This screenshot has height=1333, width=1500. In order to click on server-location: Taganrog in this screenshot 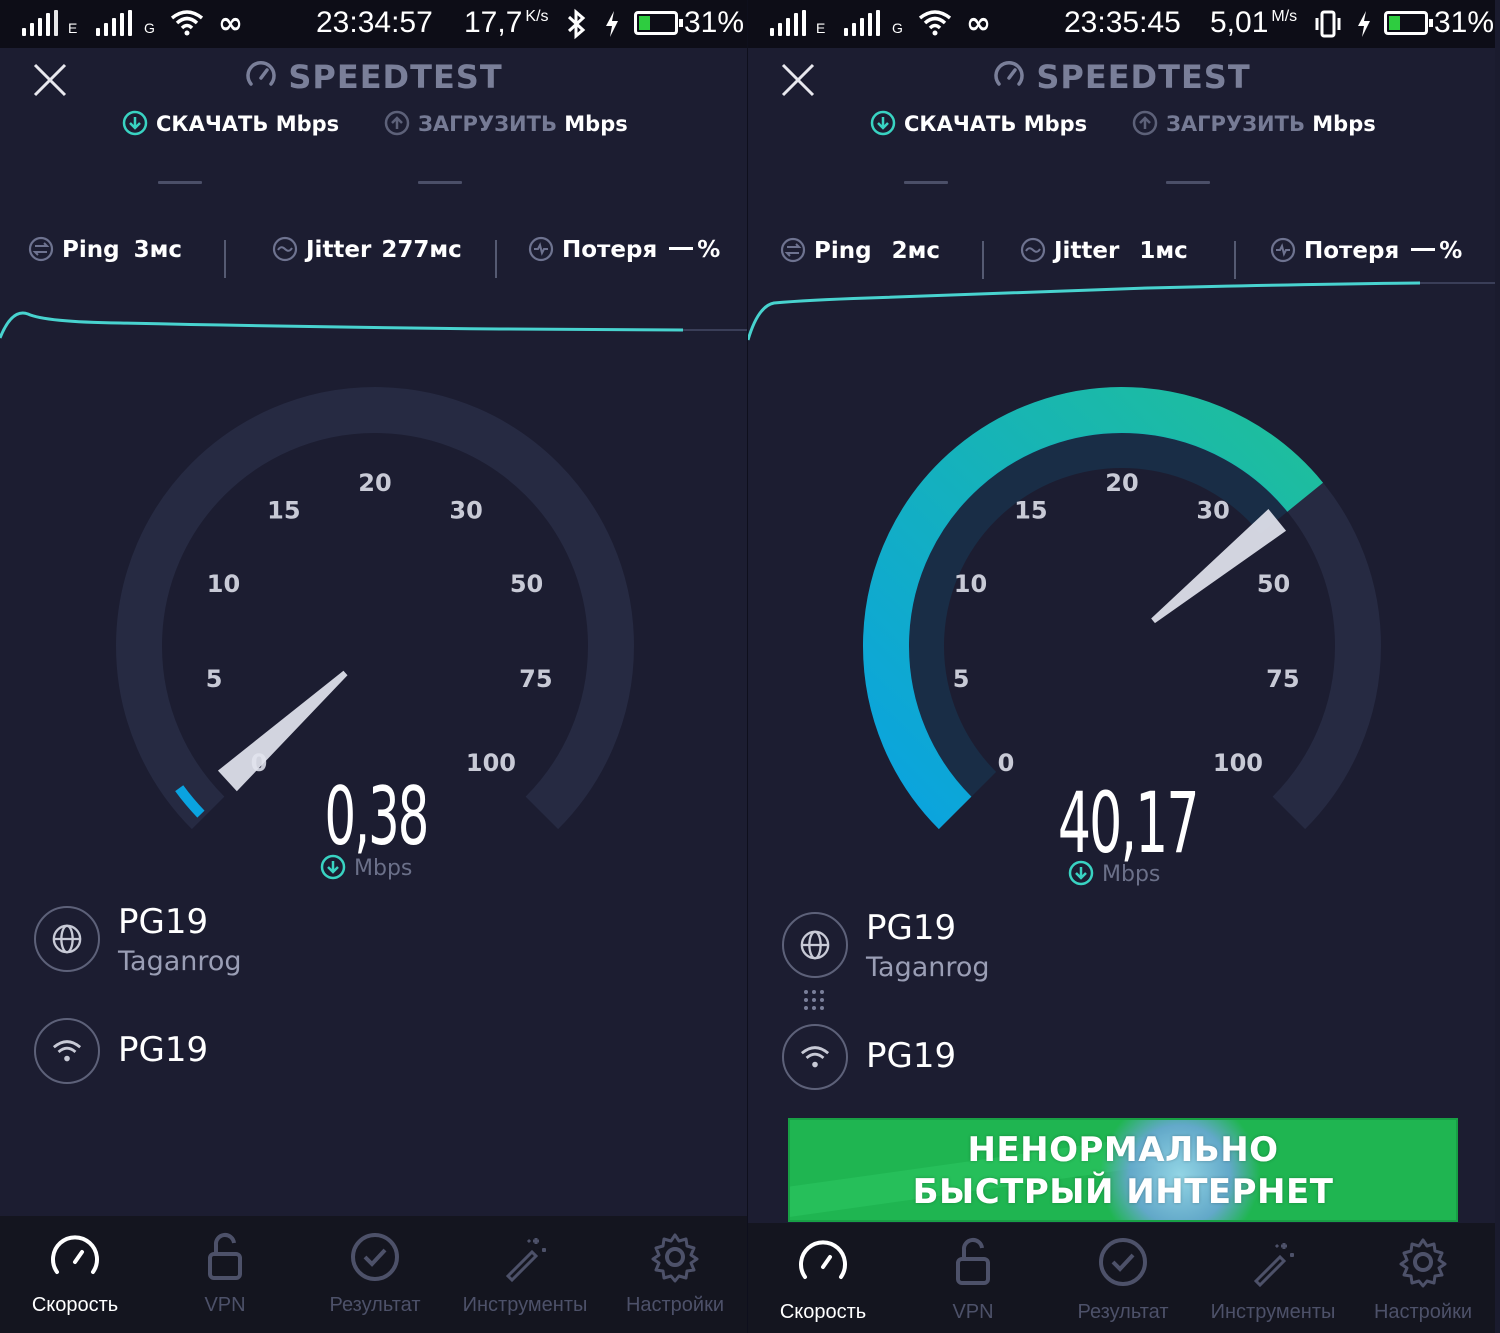, I will do `click(180, 961)`.